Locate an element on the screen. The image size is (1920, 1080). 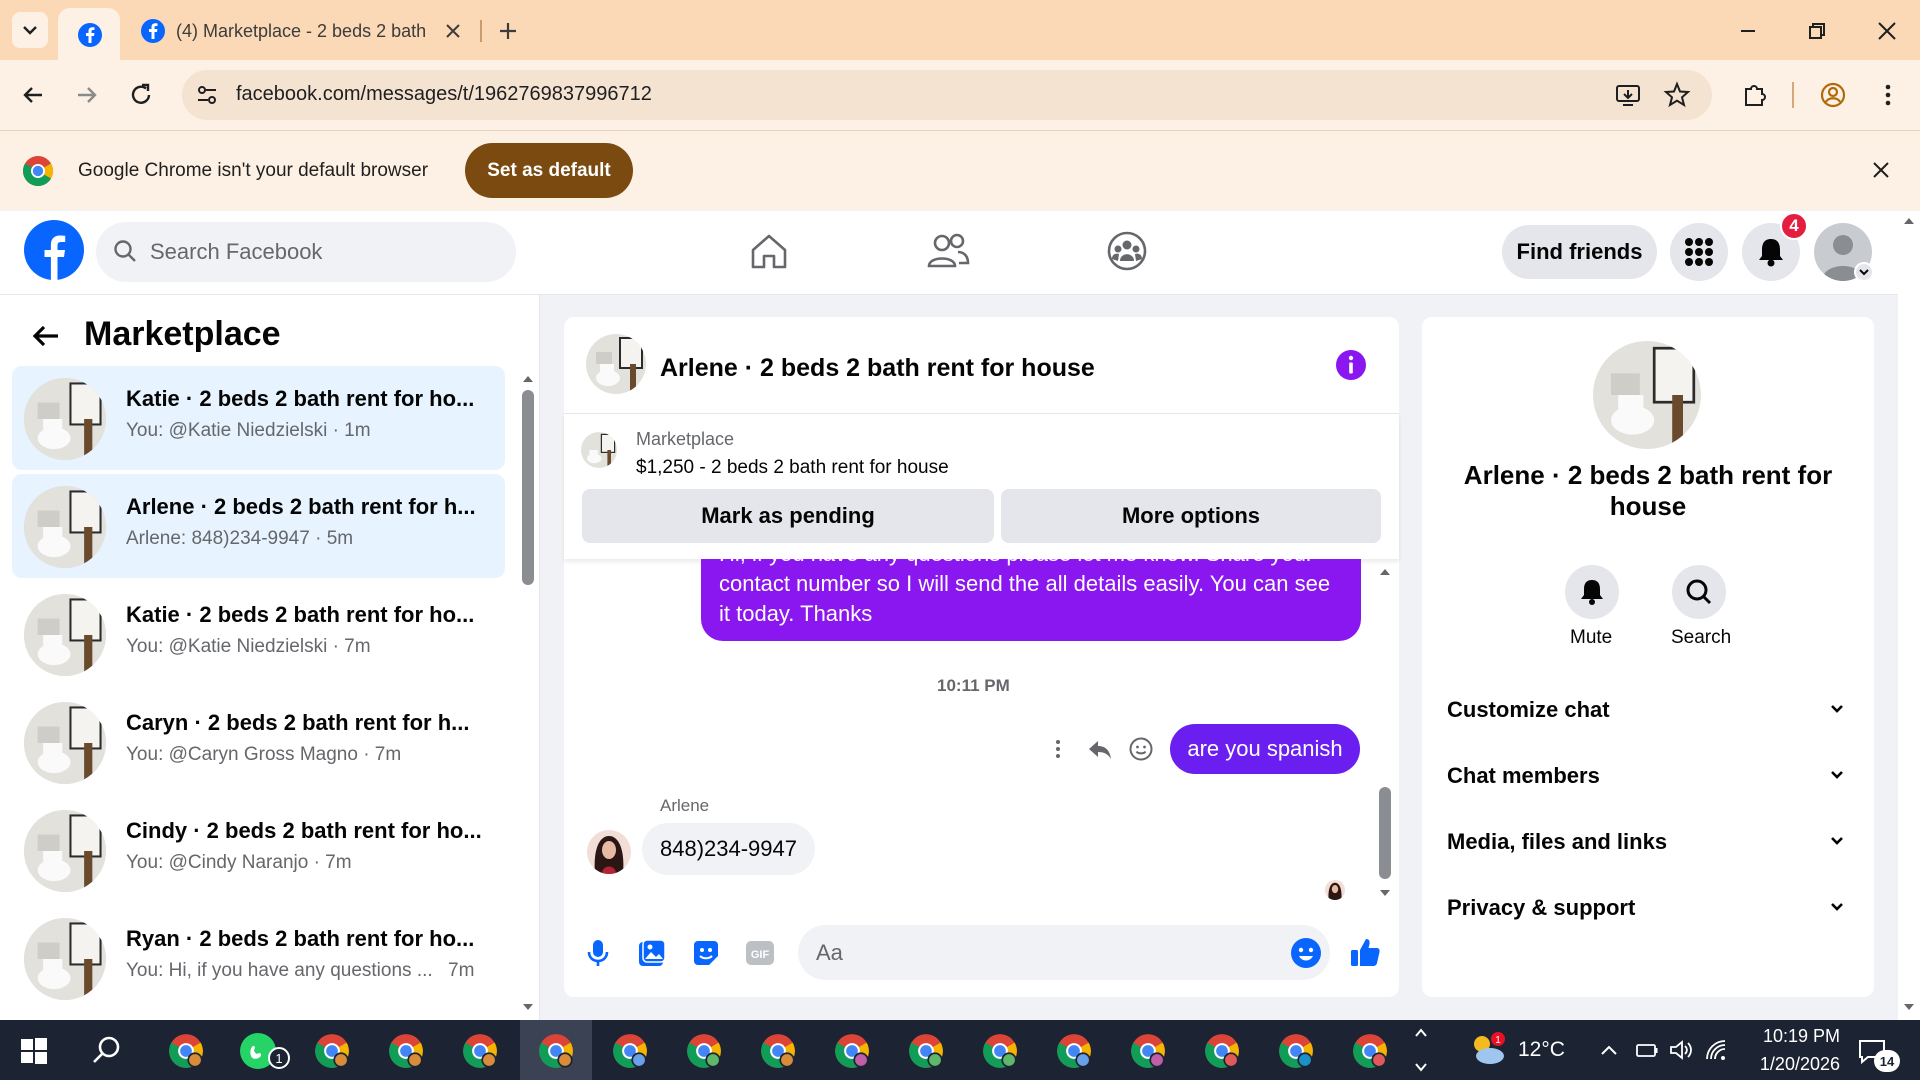
reload-icon is located at coordinates (141, 95).